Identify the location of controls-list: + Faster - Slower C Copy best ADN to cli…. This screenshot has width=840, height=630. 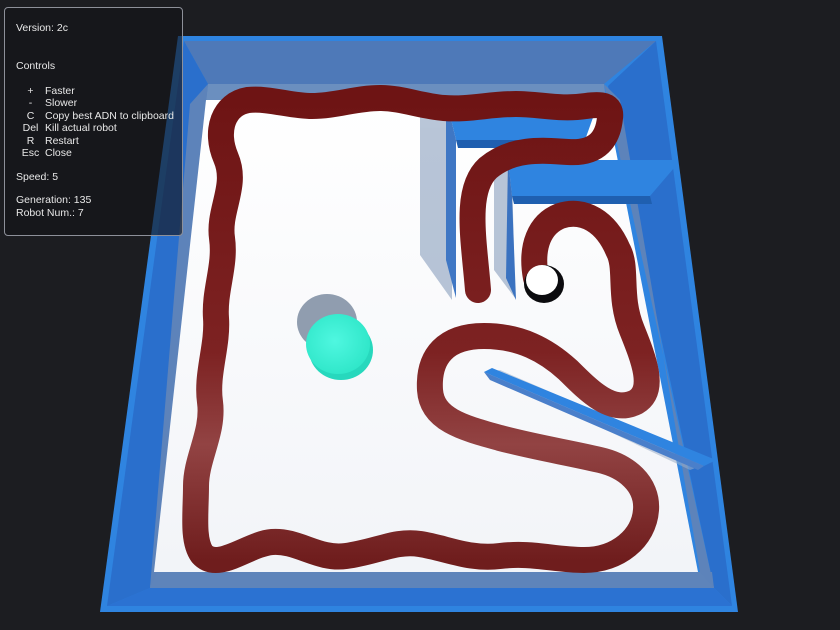
(95, 122).